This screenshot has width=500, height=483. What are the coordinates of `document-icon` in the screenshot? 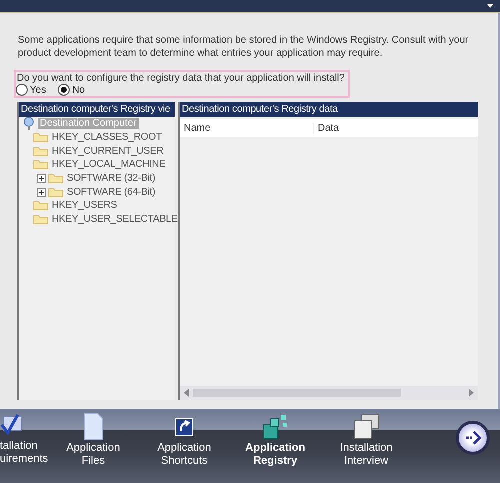 It's located at (93, 427).